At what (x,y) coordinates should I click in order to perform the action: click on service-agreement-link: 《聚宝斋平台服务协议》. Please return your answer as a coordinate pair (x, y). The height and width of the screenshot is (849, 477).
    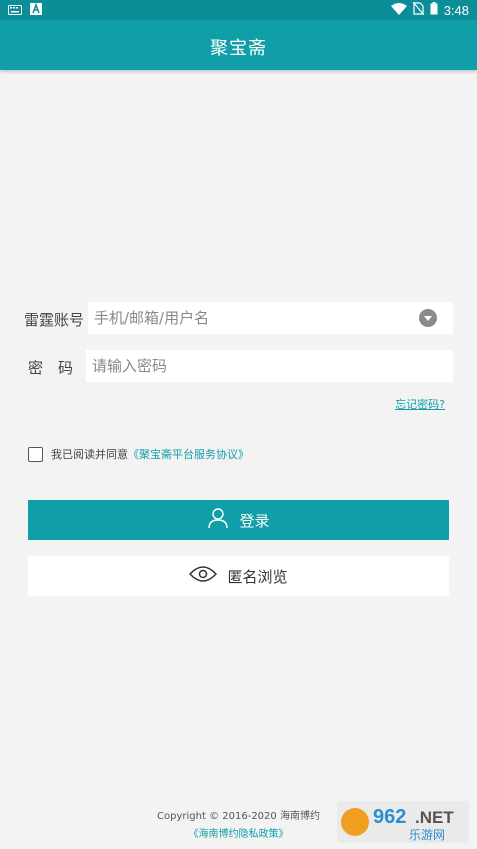
    Looking at the image, I should click on (188, 454).